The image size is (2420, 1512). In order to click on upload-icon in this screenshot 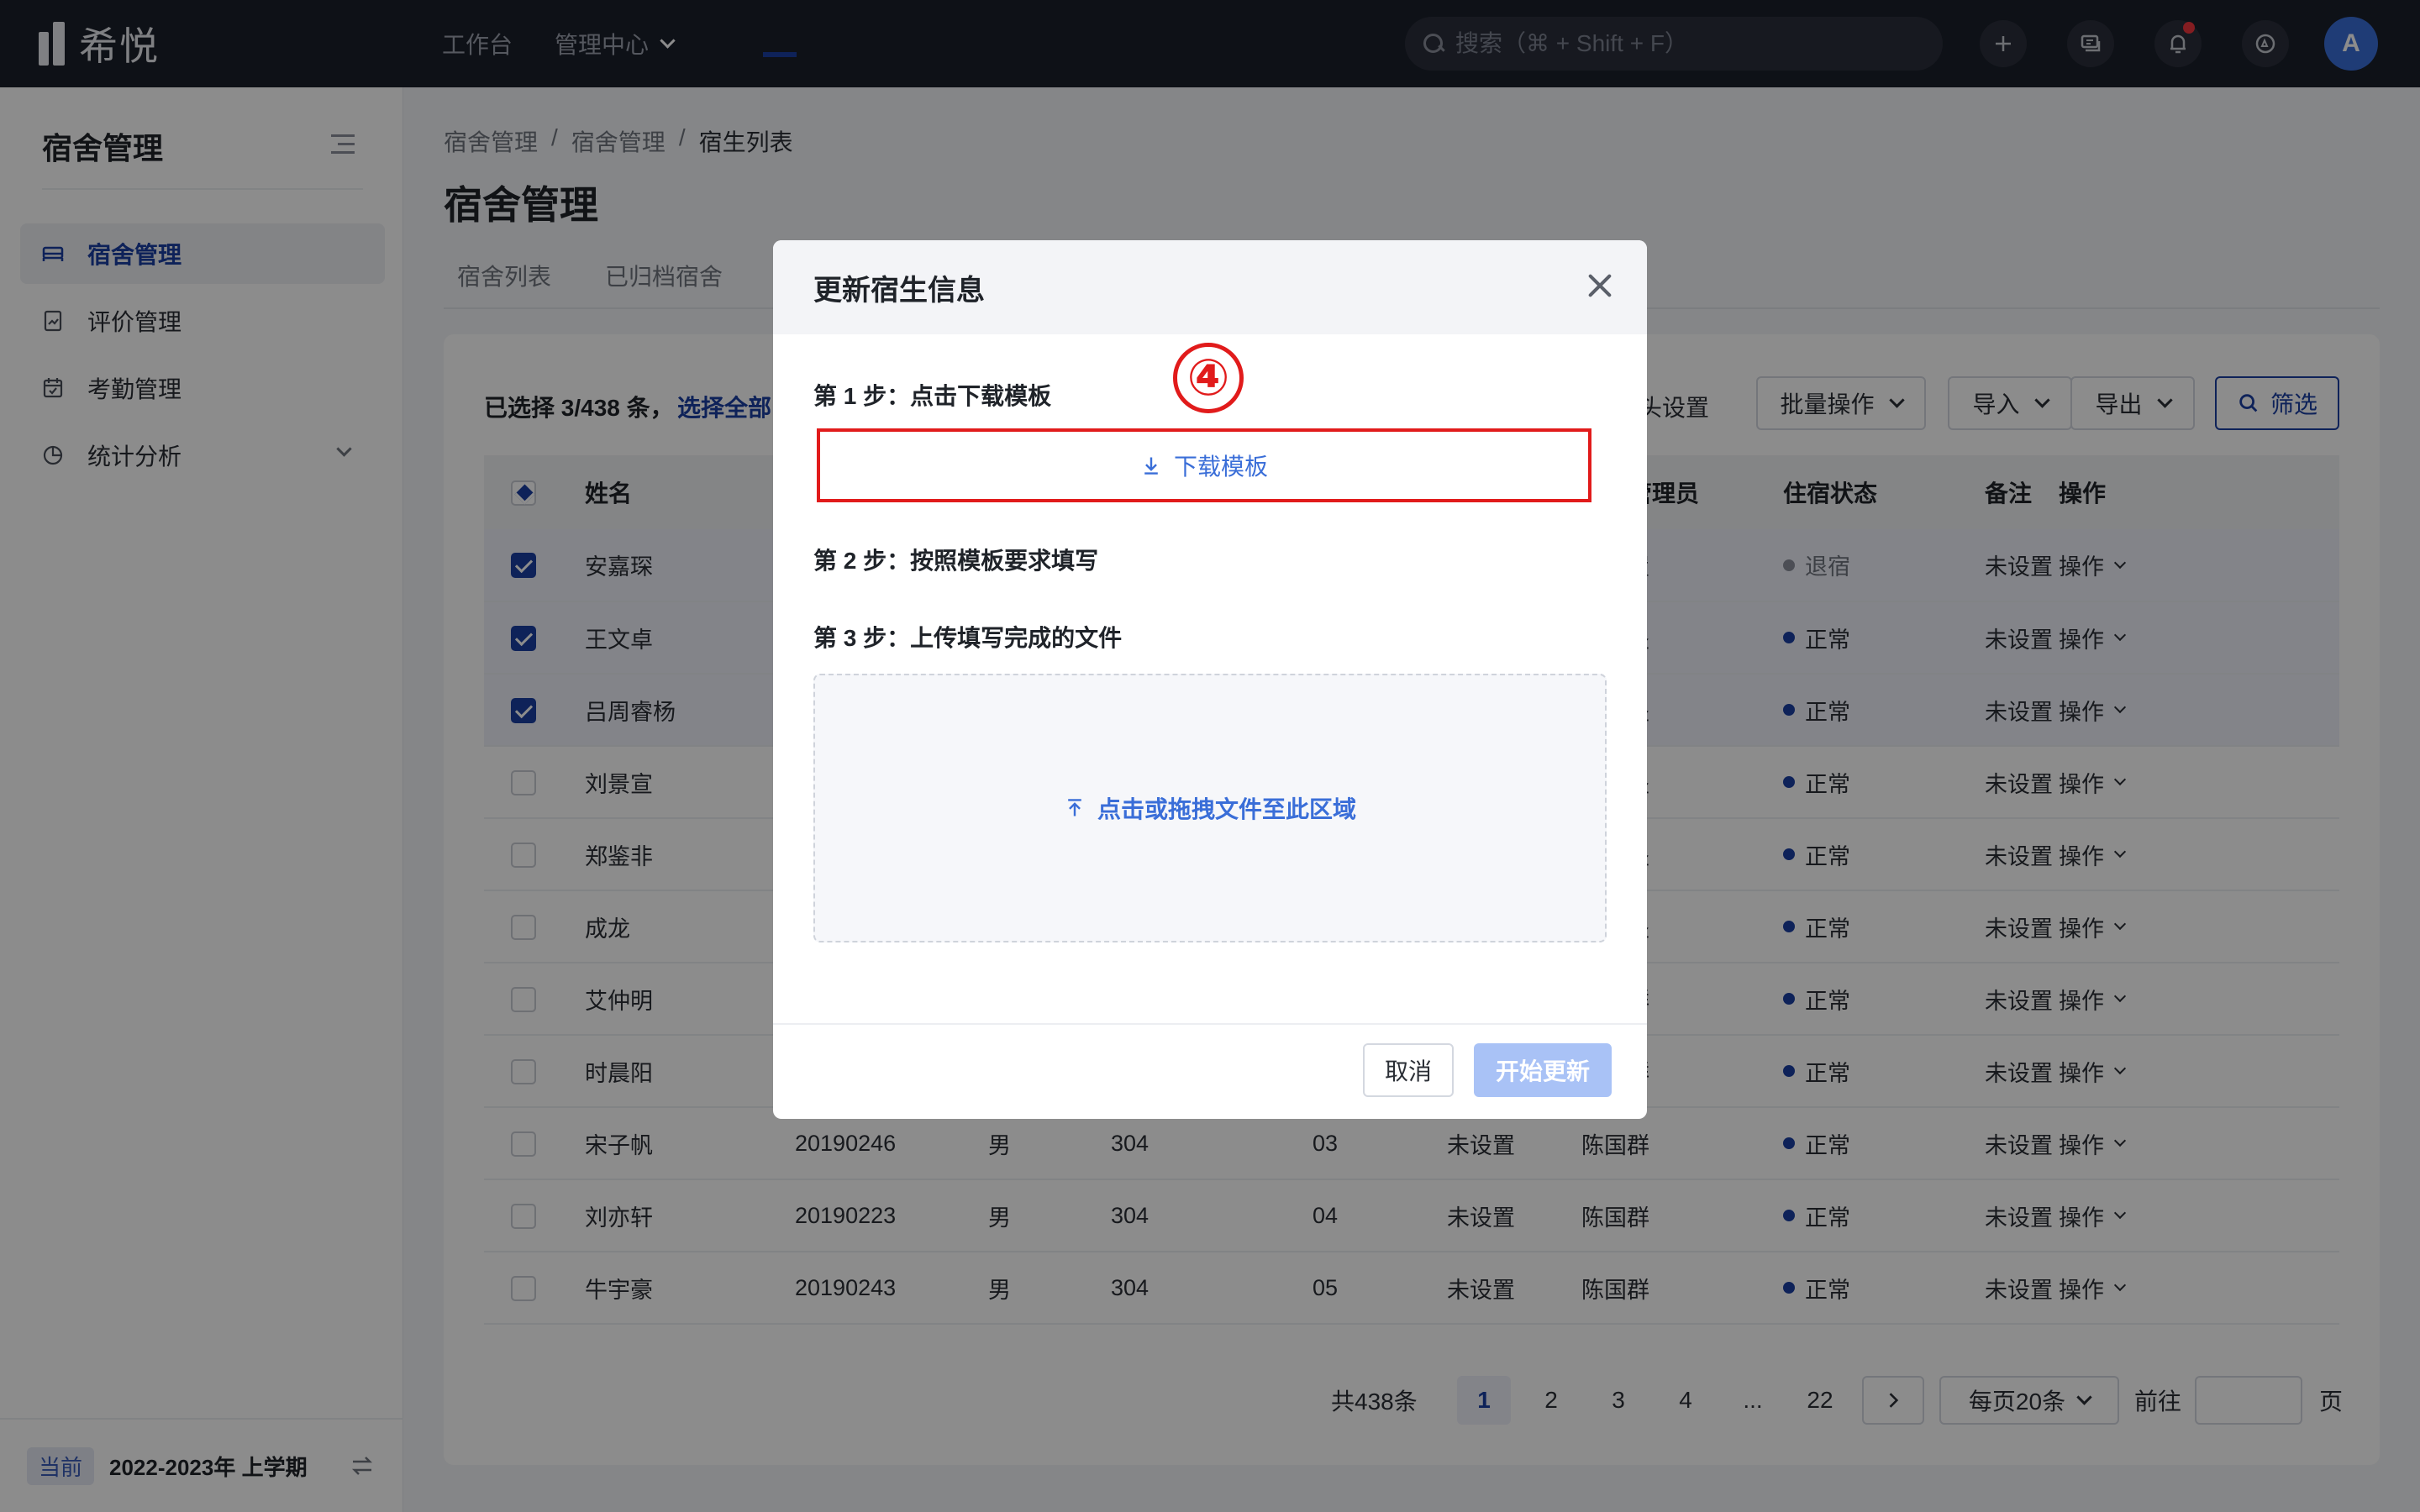, I will do `click(1074, 807)`.